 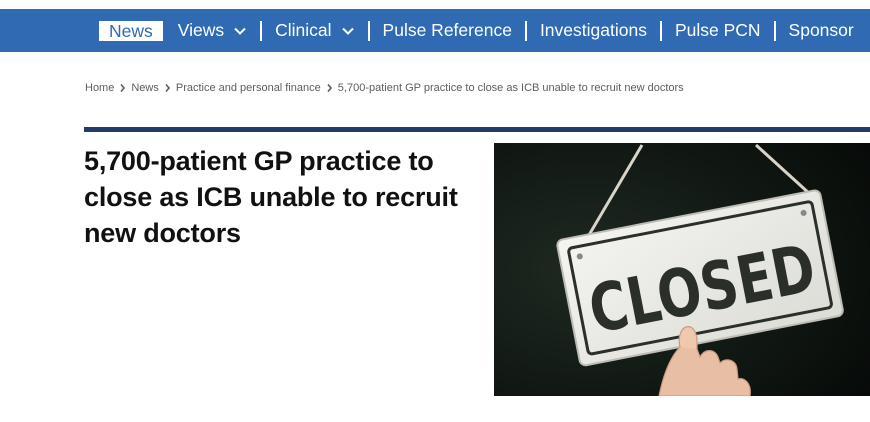 I want to click on nav-item-sponsor: Sponsor, so click(x=821, y=30).